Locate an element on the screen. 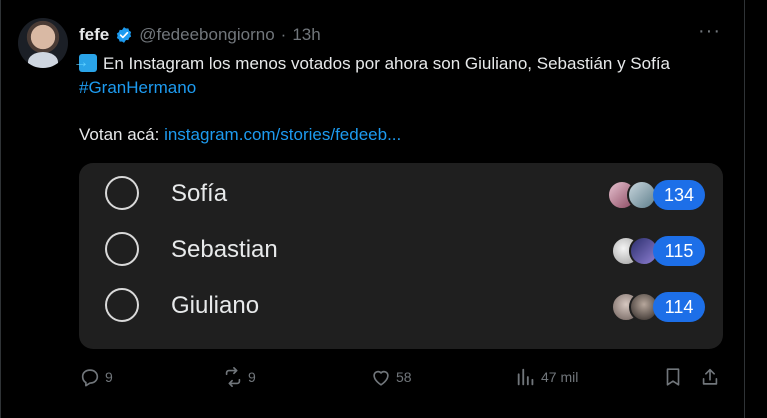 The height and width of the screenshot is (418, 767). author-handle: @fedeebongiorno is located at coordinates (206, 35).